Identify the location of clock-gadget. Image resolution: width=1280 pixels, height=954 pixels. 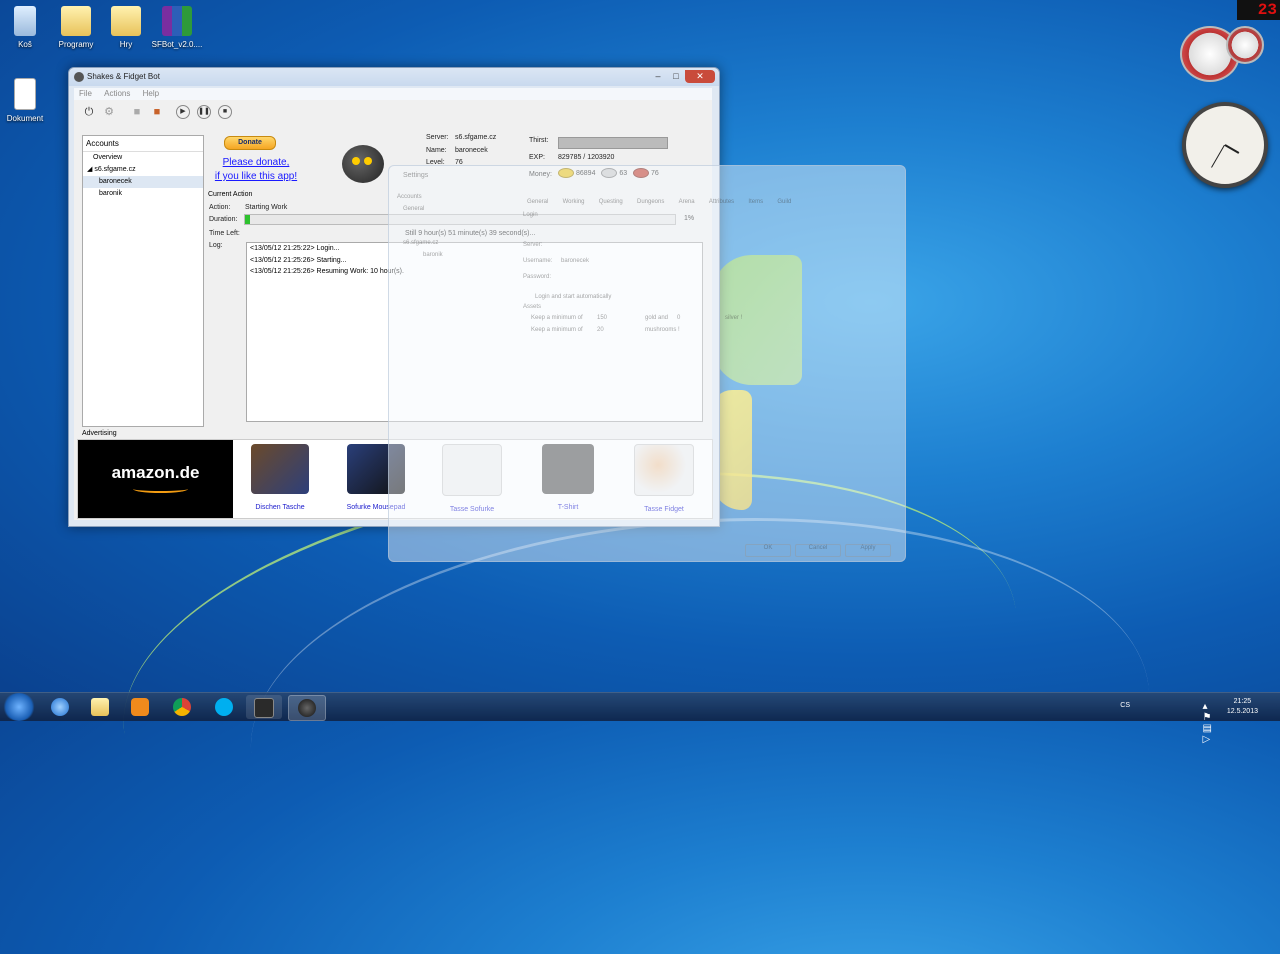
(1225, 145).